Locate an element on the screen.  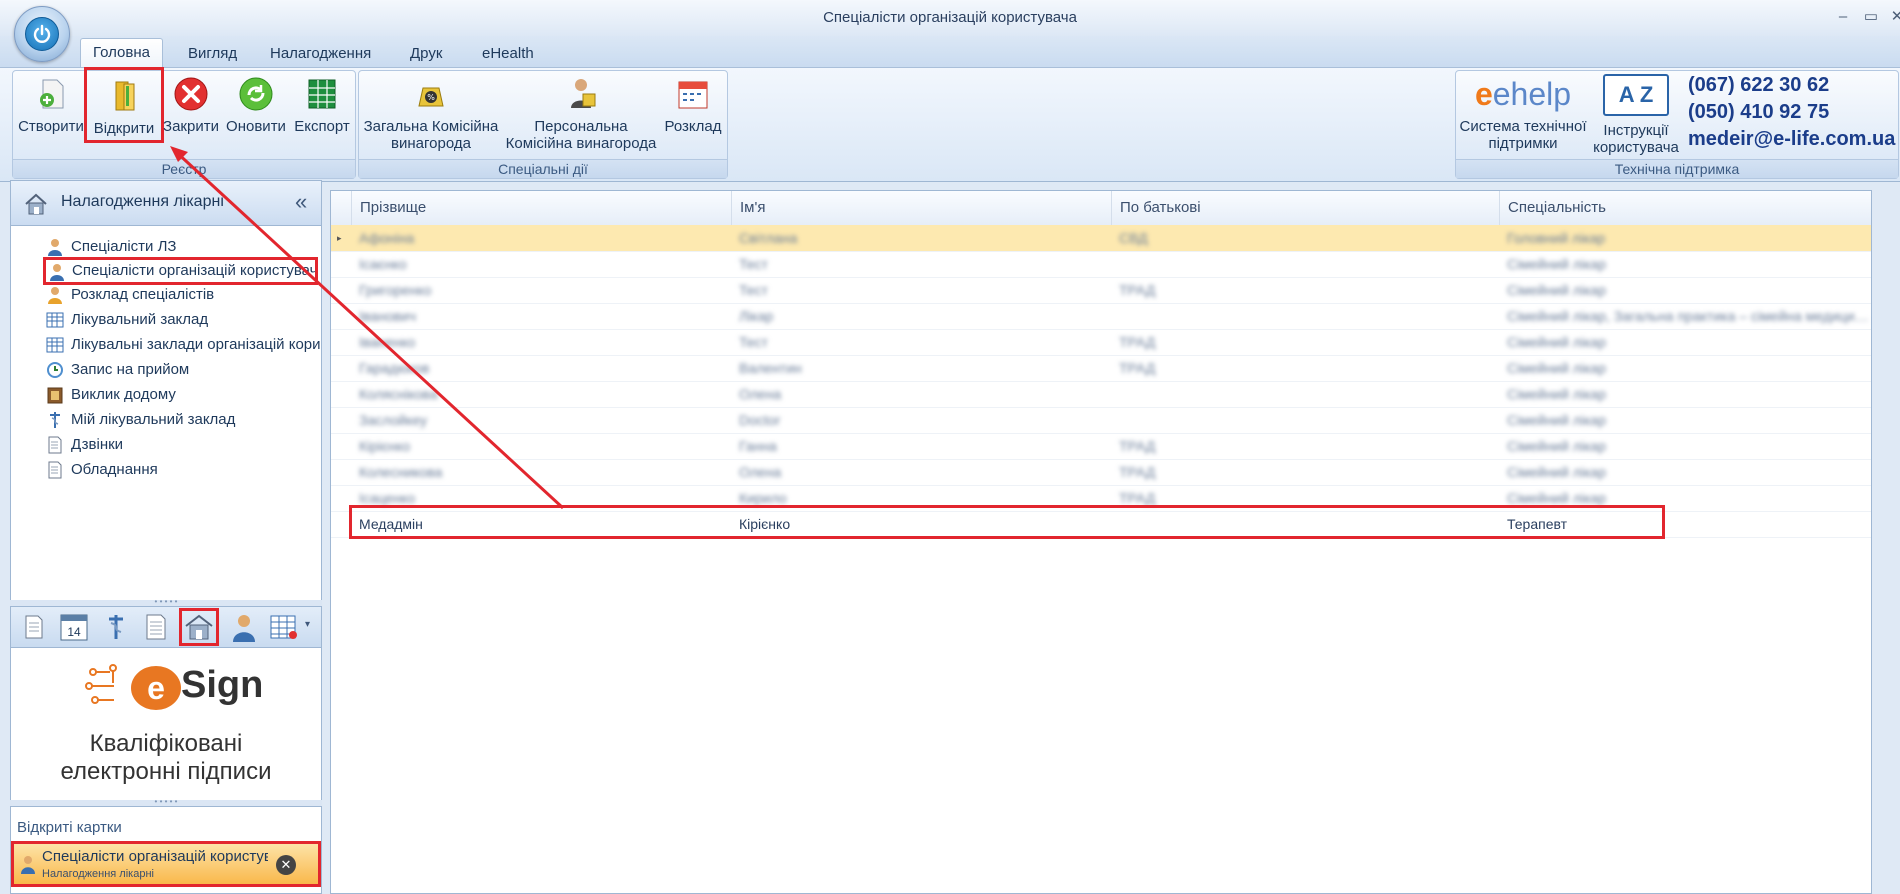
more-modules-chevron-icon: ▾ is located at coordinates (307, 624).